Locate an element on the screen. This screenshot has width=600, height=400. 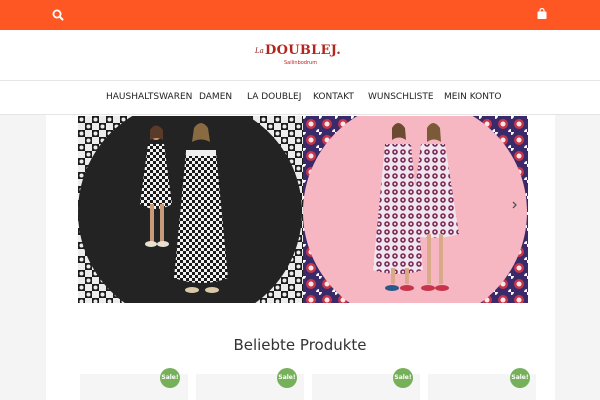
site-logo: La DOUBLEJ. Sailinbodrum is located at coordinates (301, 56).